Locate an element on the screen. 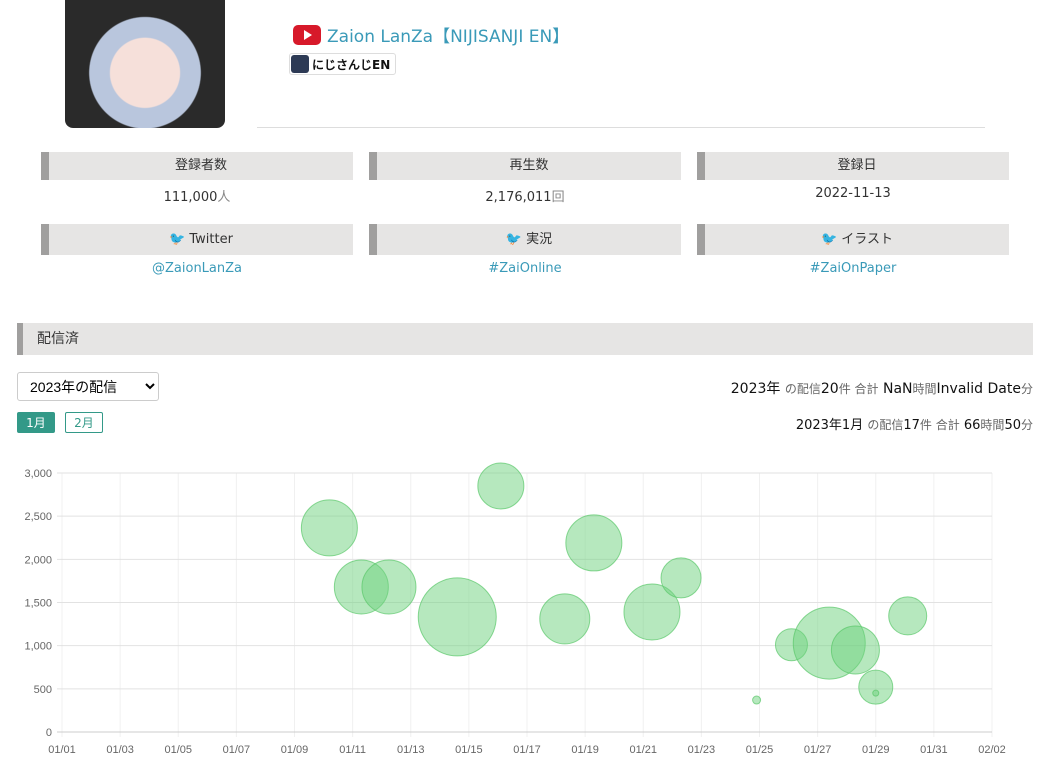  channel-avatar is located at coordinates (145, 64).